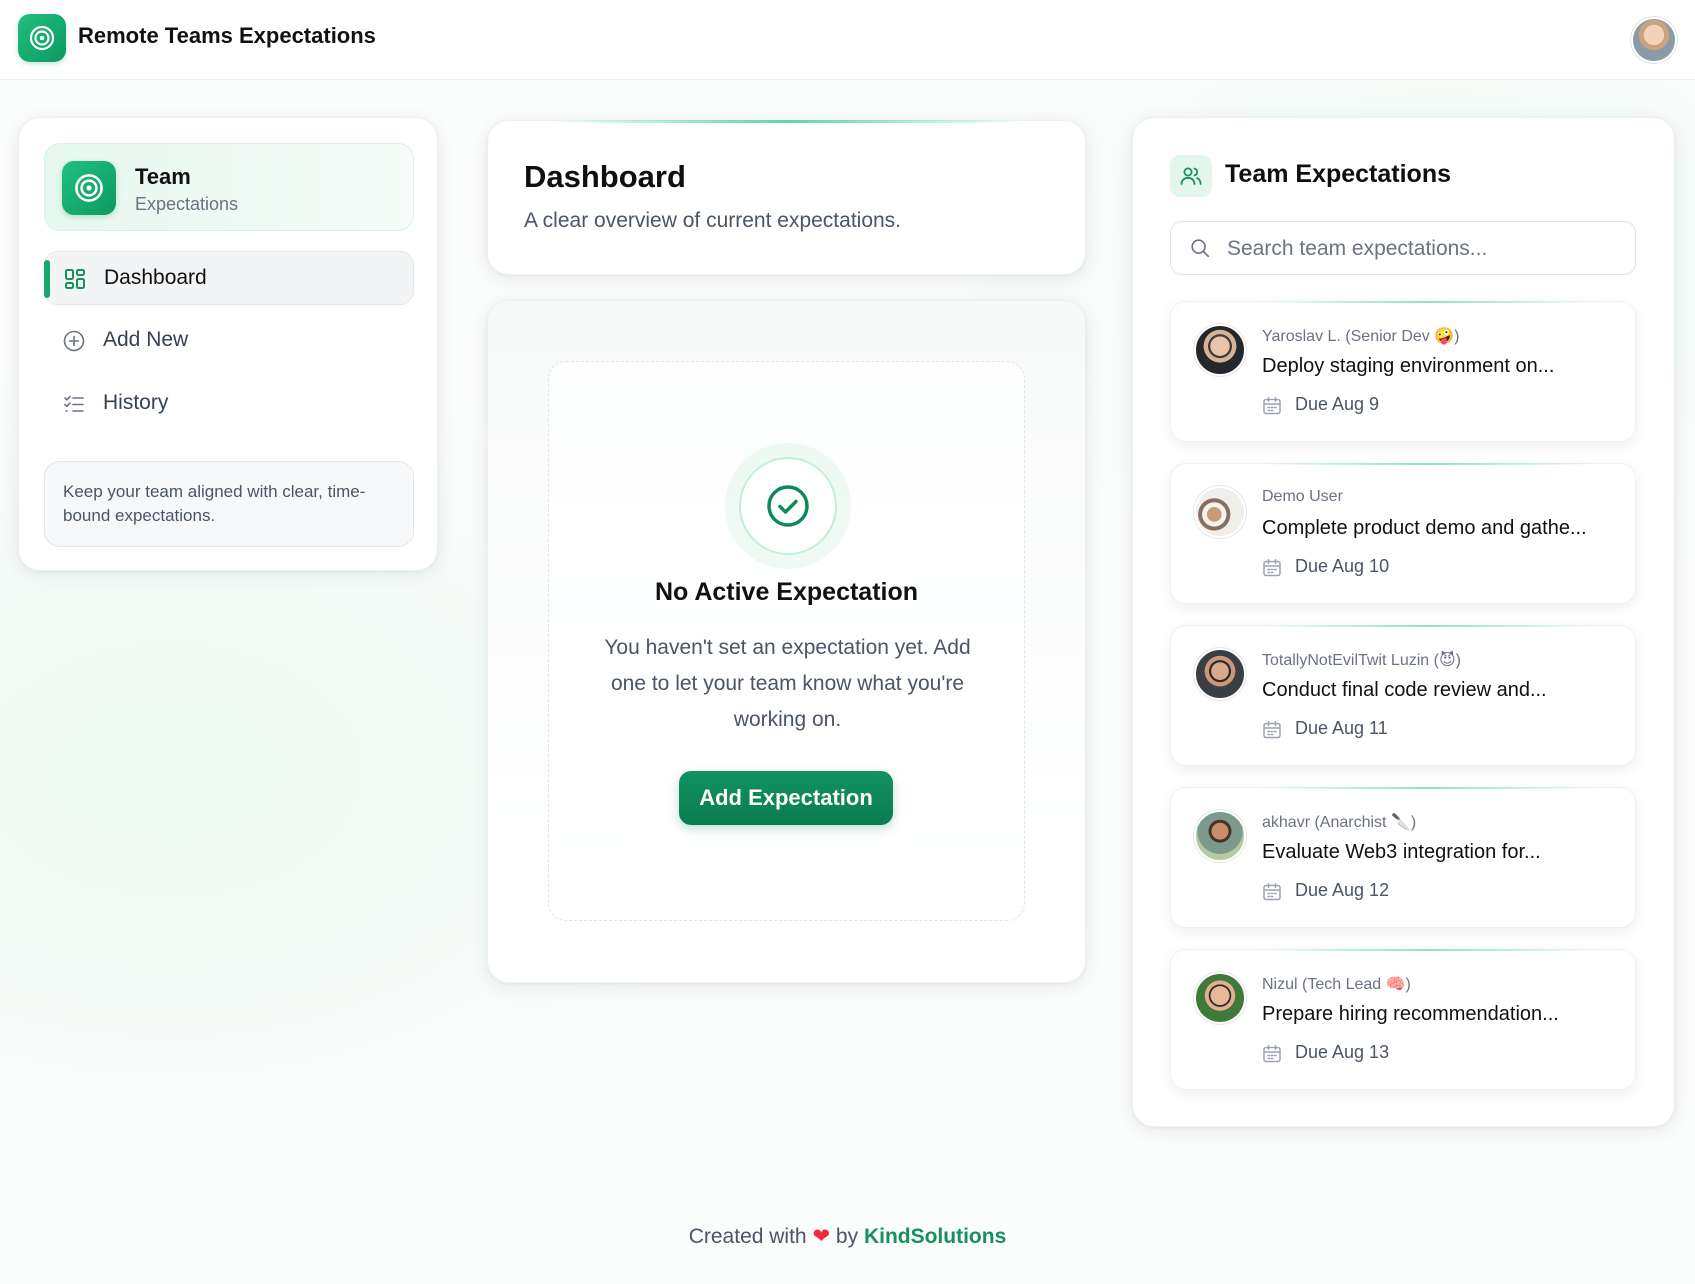 This screenshot has width=1695, height=1284. Describe the element at coordinates (1341, 728) in the screenshot. I see `expectation-due: Due Aug 11` at that location.